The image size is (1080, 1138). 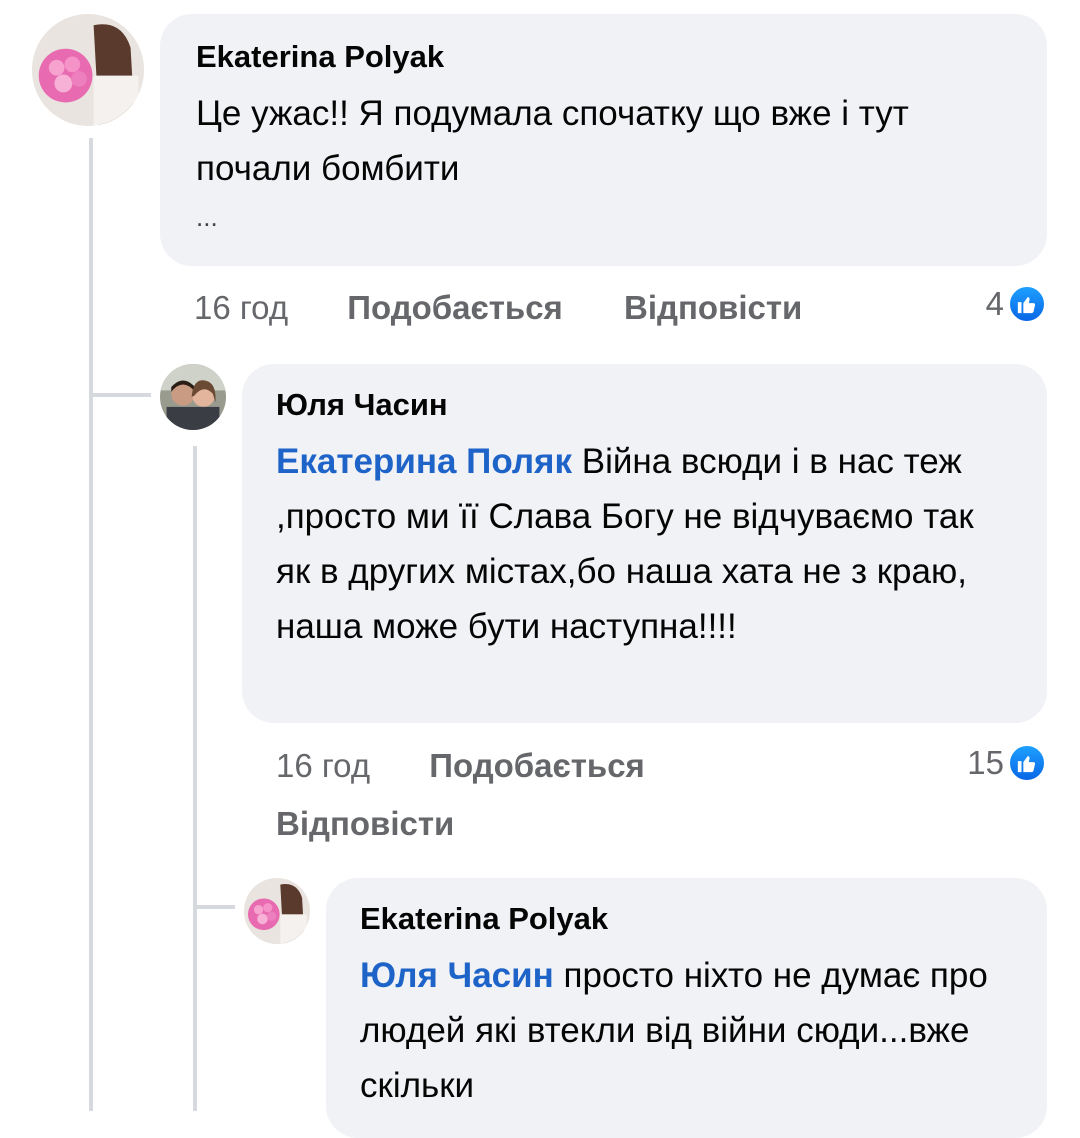 I want to click on thread-line-main, so click(x=91, y=624).